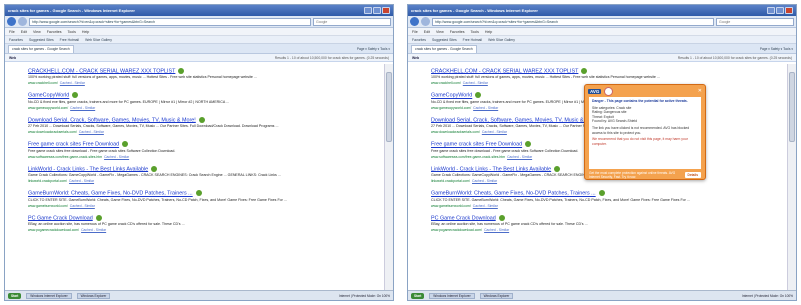 This screenshot has width=801, height=305. Describe the element at coordinates (61, 205) in the screenshot. I see `result-url: www.gameburnworld.com/Cached - Similar` at that location.